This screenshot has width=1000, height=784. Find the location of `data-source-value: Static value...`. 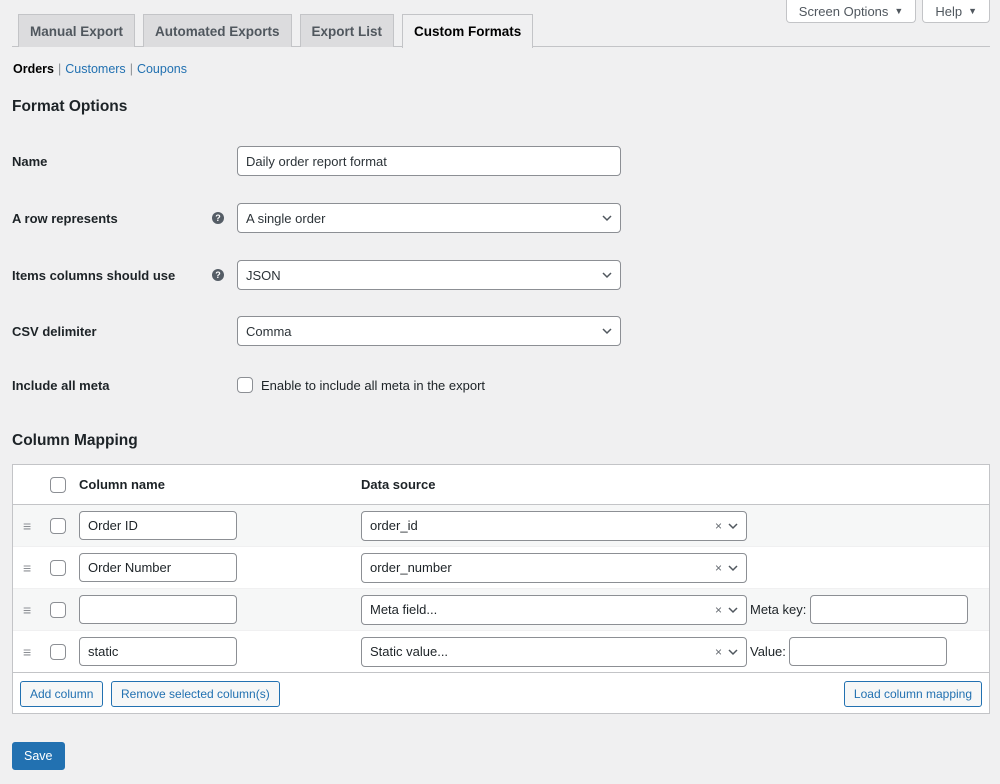

data-source-value: Static value... is located at coordinates (409, 651).